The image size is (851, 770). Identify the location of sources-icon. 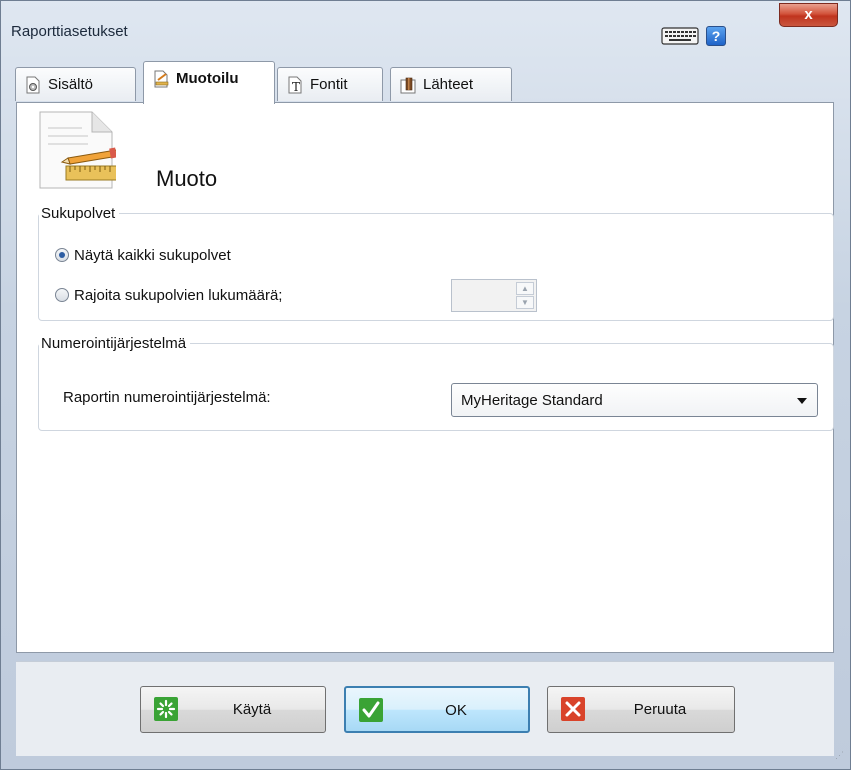
(408, 85).